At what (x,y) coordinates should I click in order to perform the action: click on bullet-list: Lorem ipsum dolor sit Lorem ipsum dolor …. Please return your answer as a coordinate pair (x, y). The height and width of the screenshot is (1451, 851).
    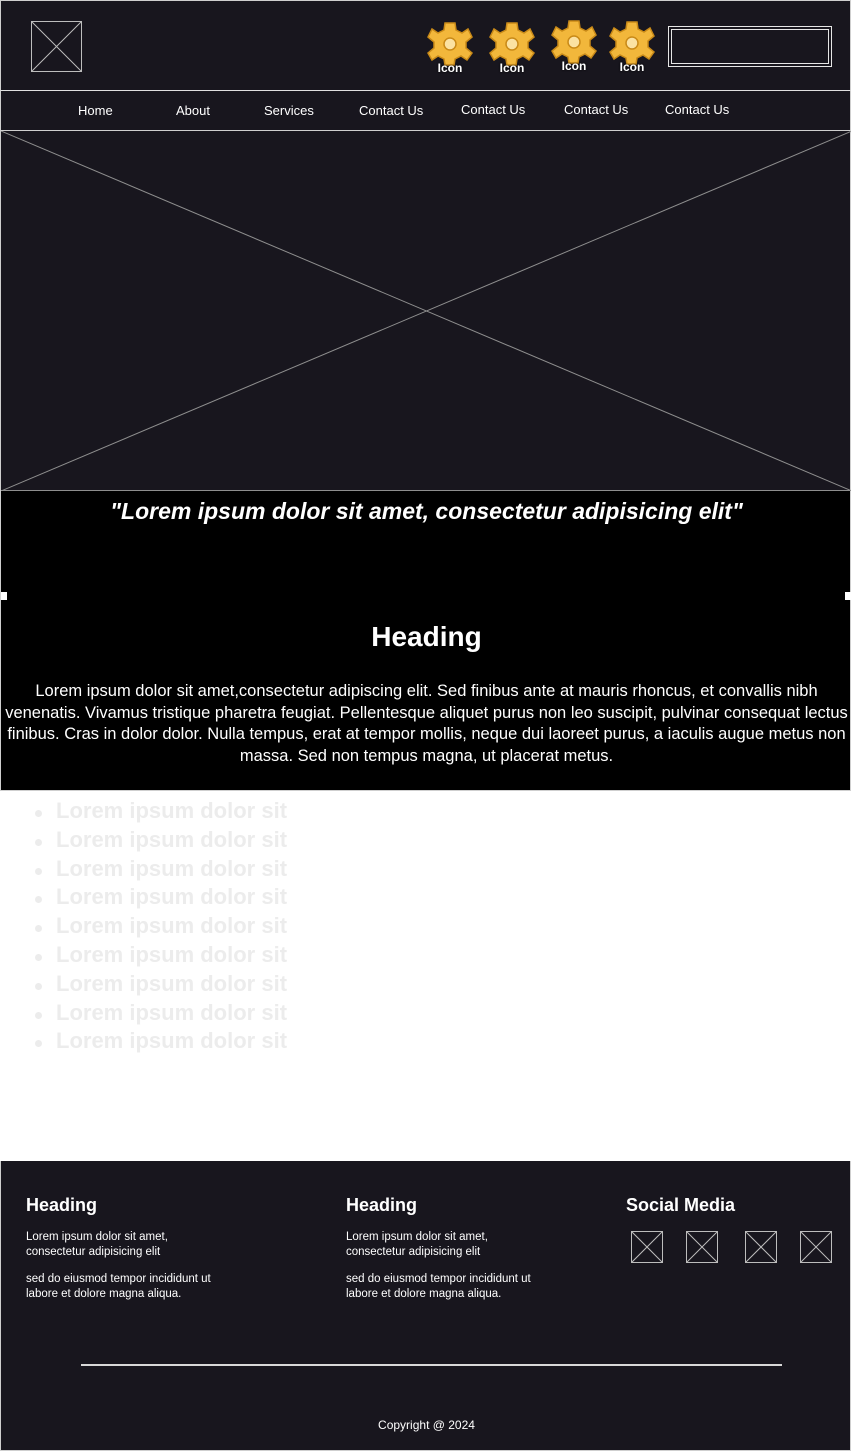
    Looking at the image, I should click on (159, 927).